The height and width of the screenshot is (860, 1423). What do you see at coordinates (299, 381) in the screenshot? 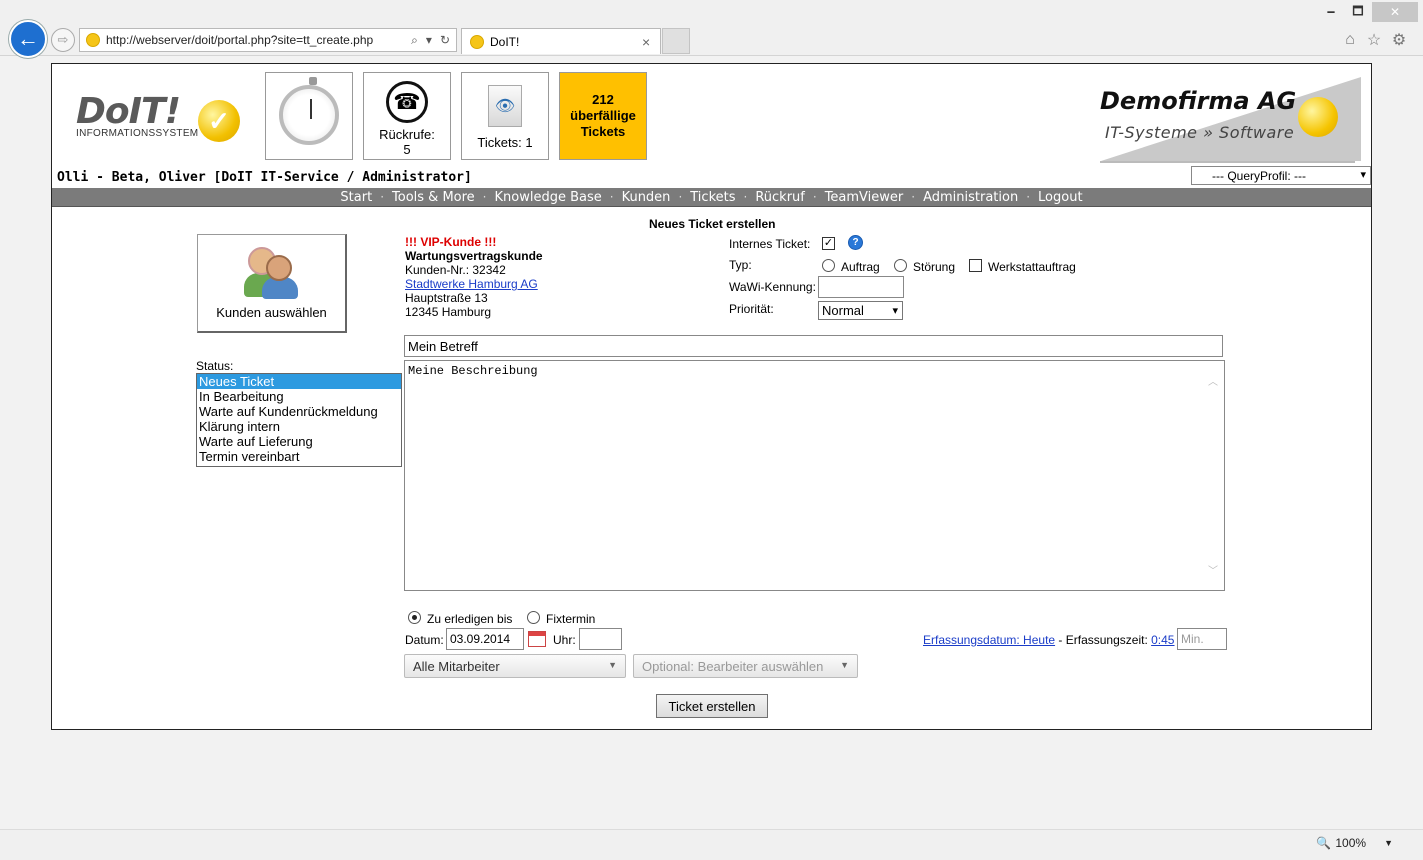
I see `status-option: Neues Ticket` at bounding box center [299, 381].